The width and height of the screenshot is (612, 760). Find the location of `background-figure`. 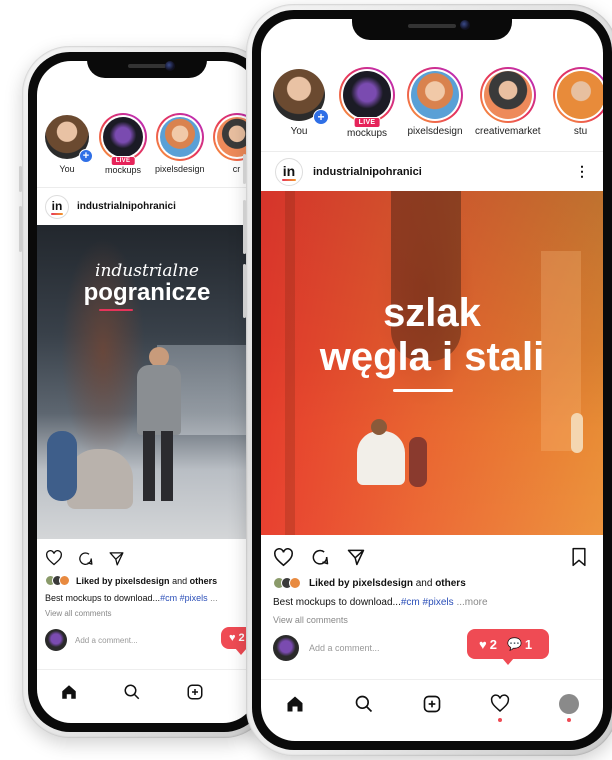

background-figure is located at coordinates (577, 433).